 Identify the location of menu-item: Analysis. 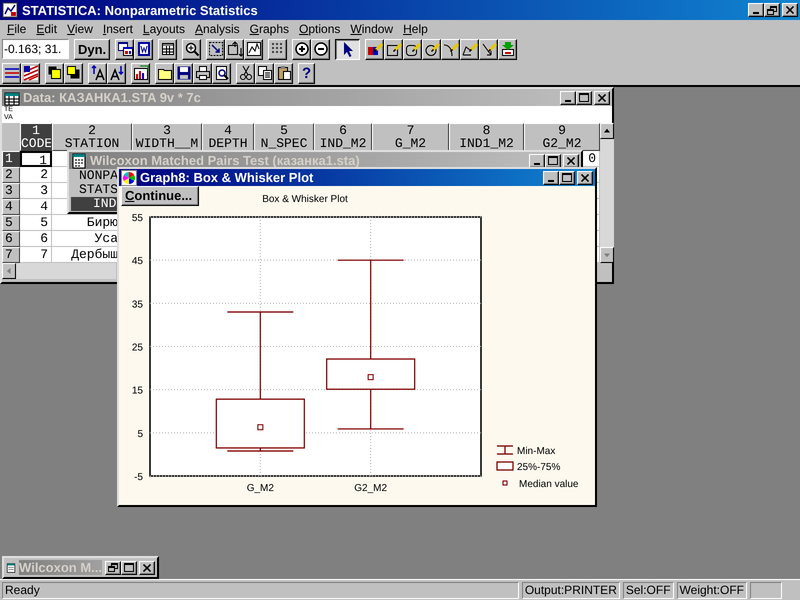
(217, 29).